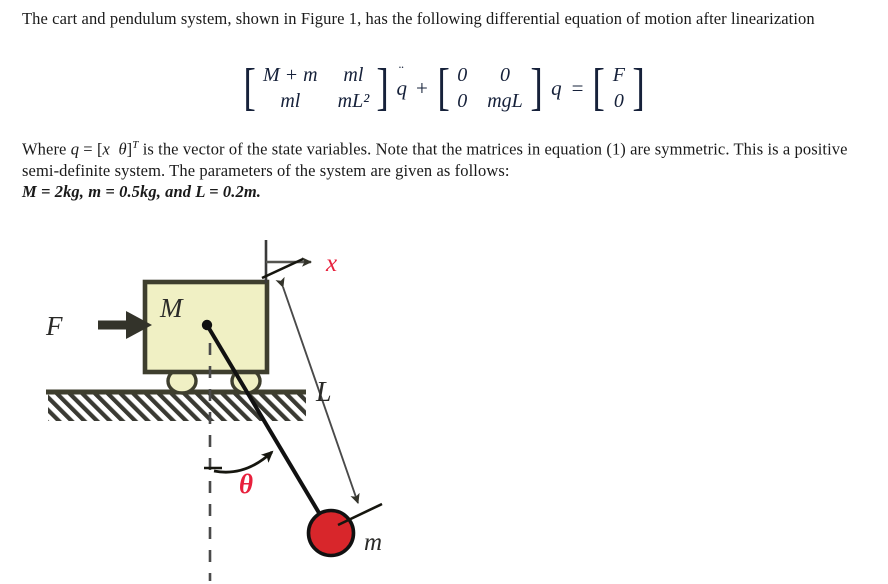 The height and width of the screenshot is (584, 888). I want to click on mass-matrix-right-bracket: ], so click(383, 88).